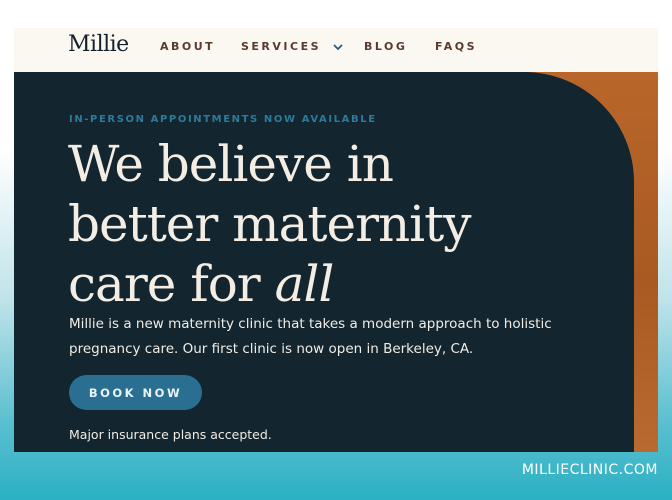 The width and height of the screenshot is (672, 500). I want to click on headline-line-2: better maternity, so click(270, 224).